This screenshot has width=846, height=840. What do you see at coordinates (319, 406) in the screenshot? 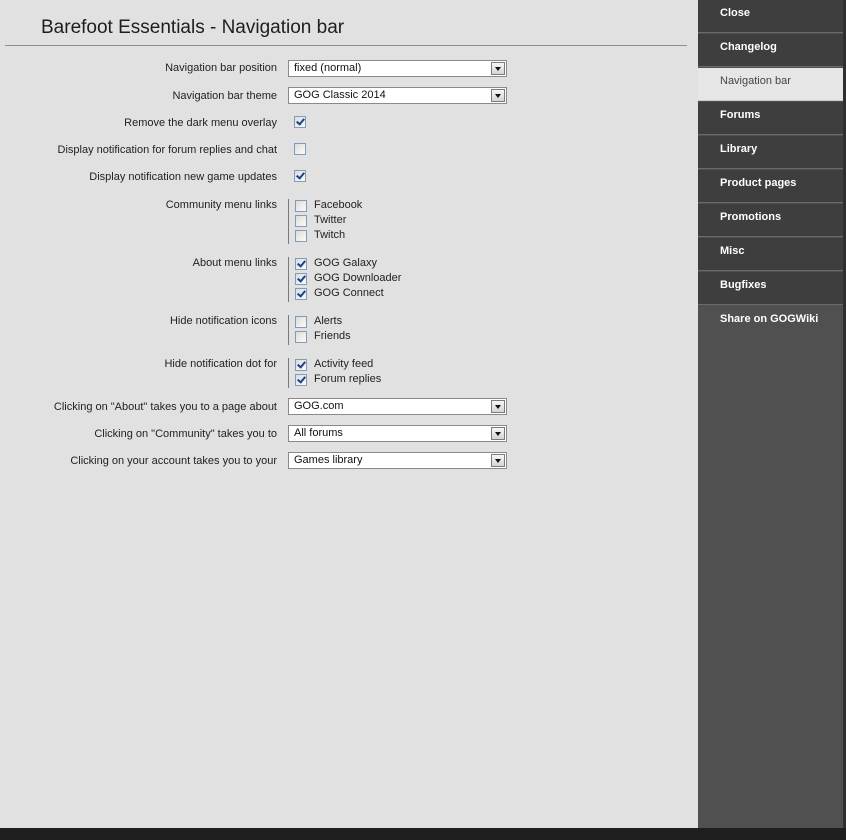
I see `about-target-value: GOG.com` at bounding box center [319, 406].